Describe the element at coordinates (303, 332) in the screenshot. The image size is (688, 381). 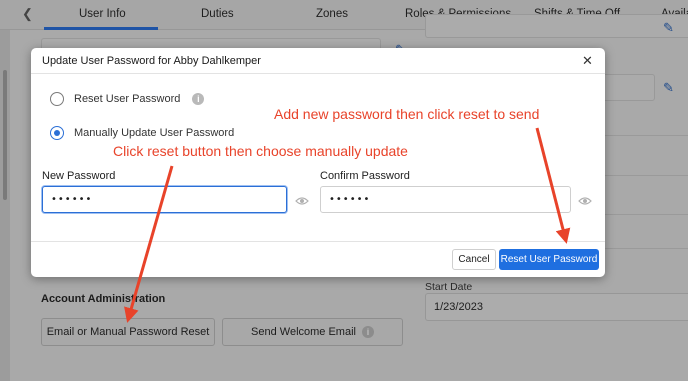
I see `send-welcome-email-label: Send Welcome Email` at that location.